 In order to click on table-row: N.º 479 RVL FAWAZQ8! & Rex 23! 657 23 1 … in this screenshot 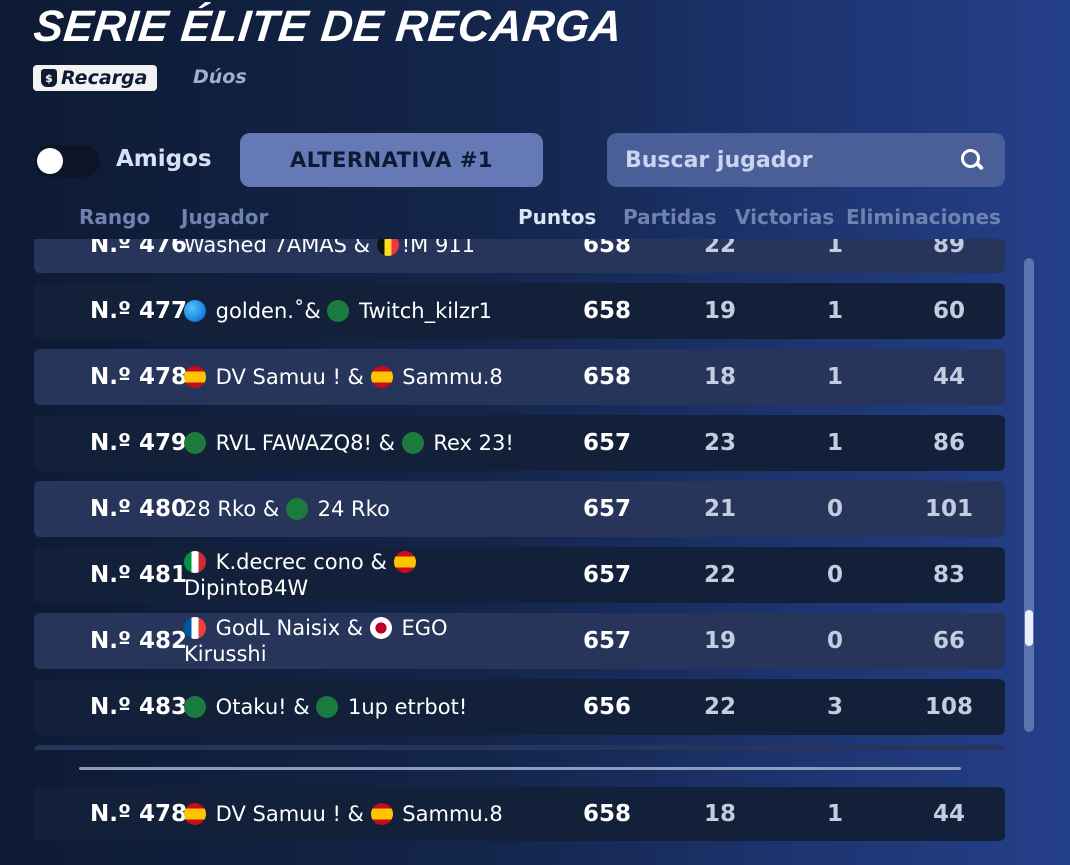, I will do `click(519, 443)`.